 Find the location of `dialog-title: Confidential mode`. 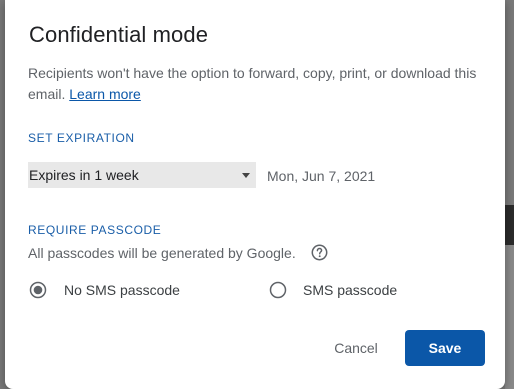

dialog-title: Confidential mode is located at coordinates (119, 34).